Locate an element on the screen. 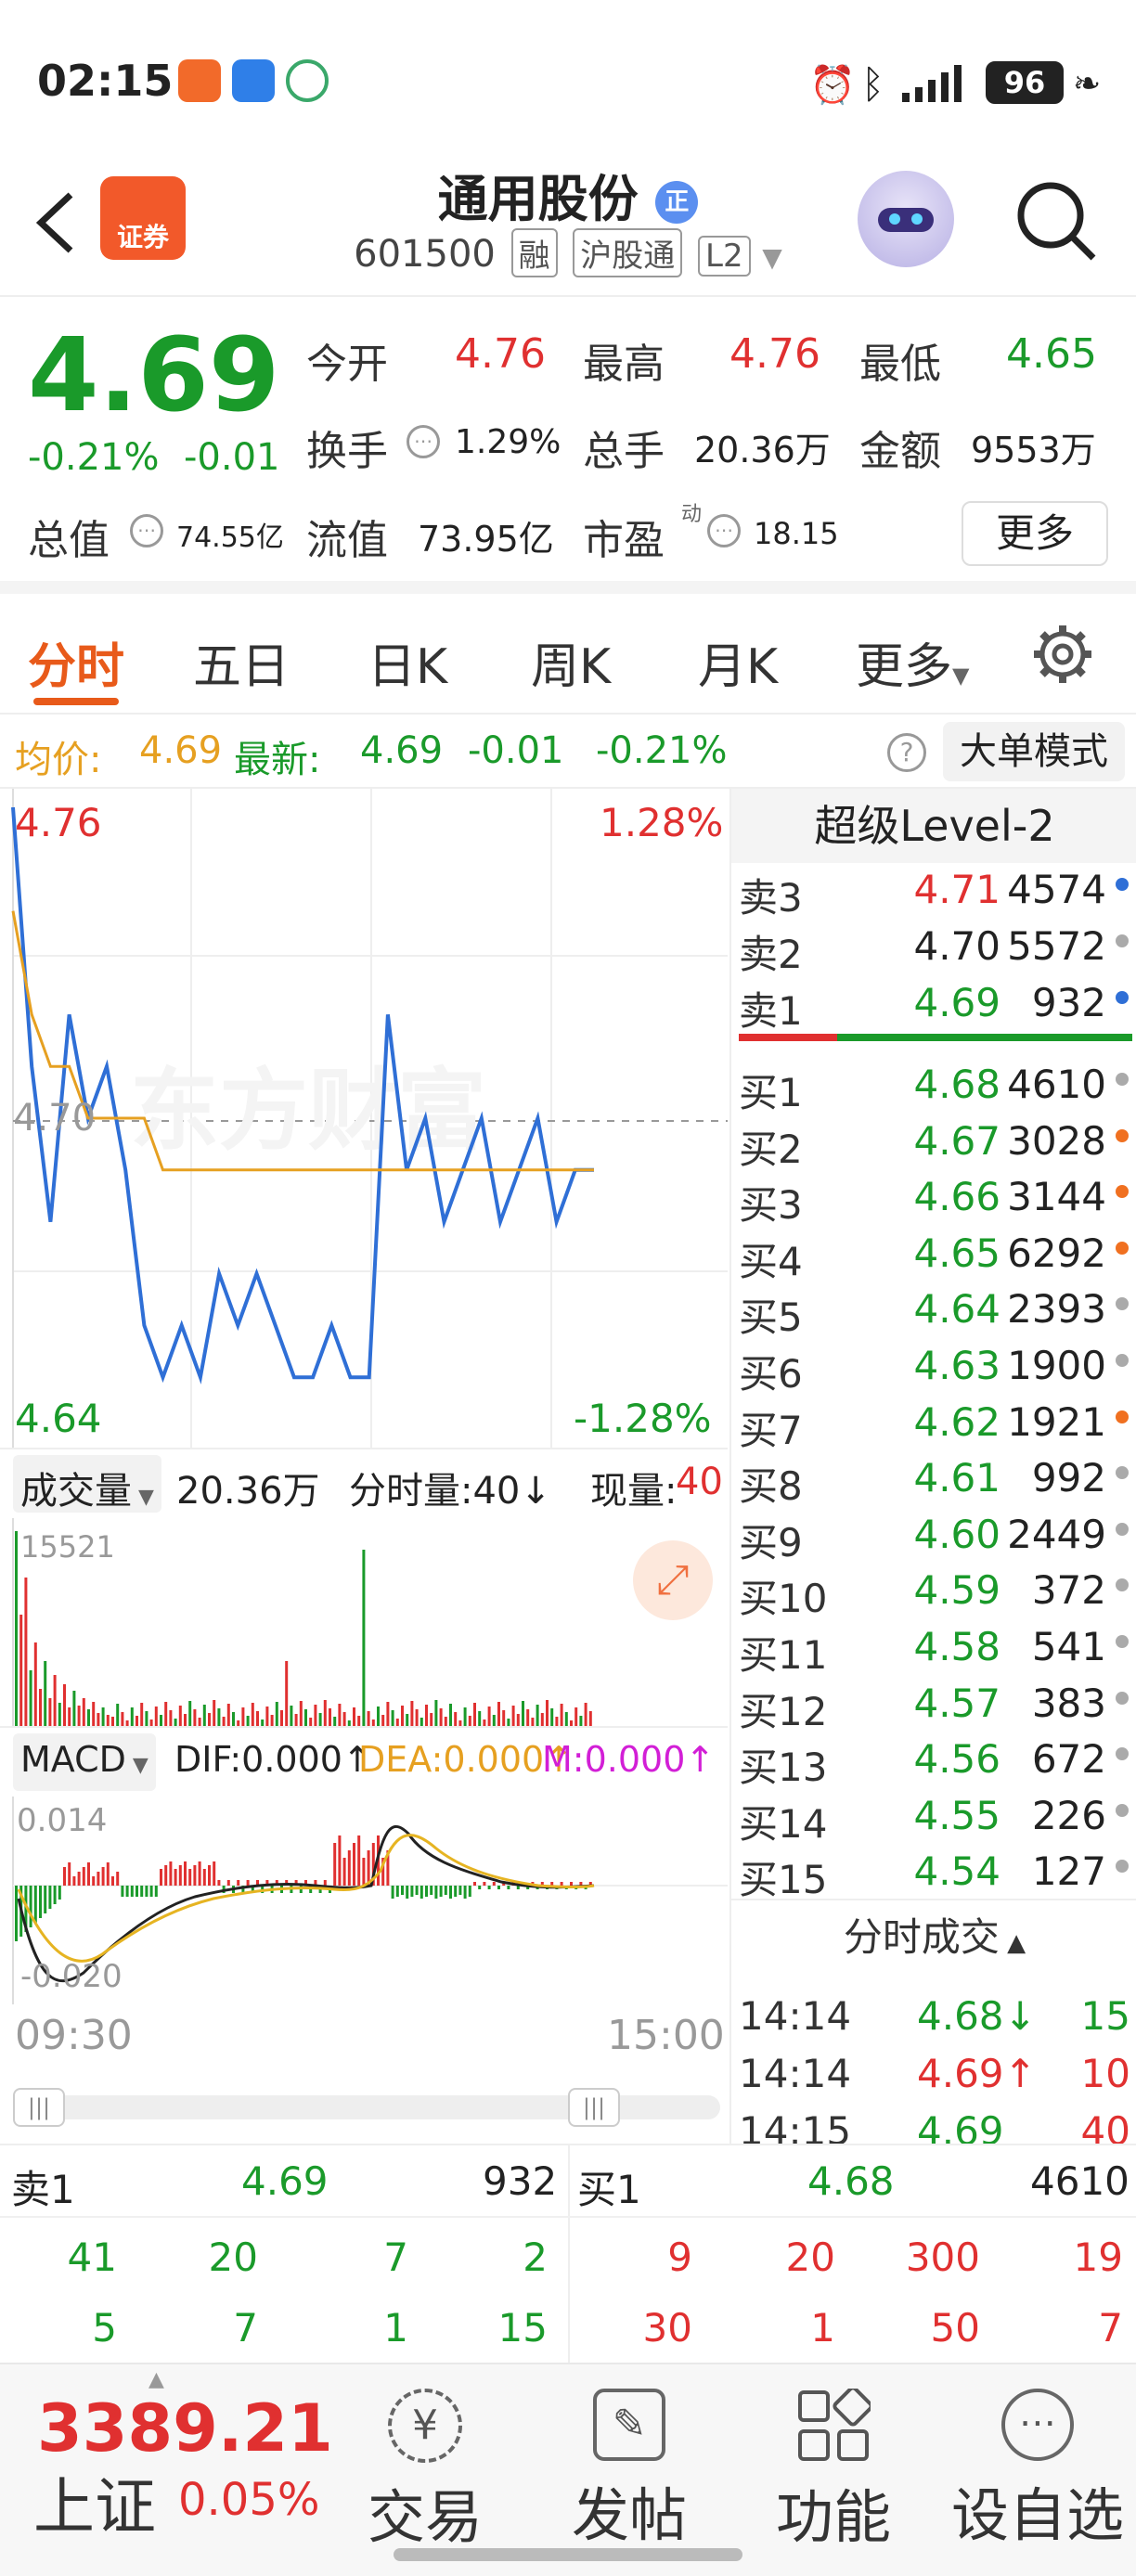 This screenshot has height=2576, width=1136. buy-level-row: 买1 4.68 4610 is located at coordinates (933, 1084).